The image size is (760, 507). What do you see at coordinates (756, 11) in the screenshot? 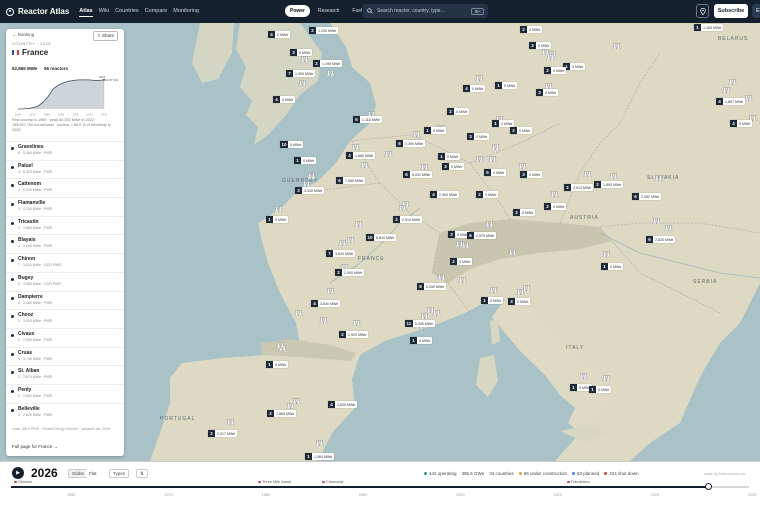
I see `avatar: E` at bounding box center [756, 11].